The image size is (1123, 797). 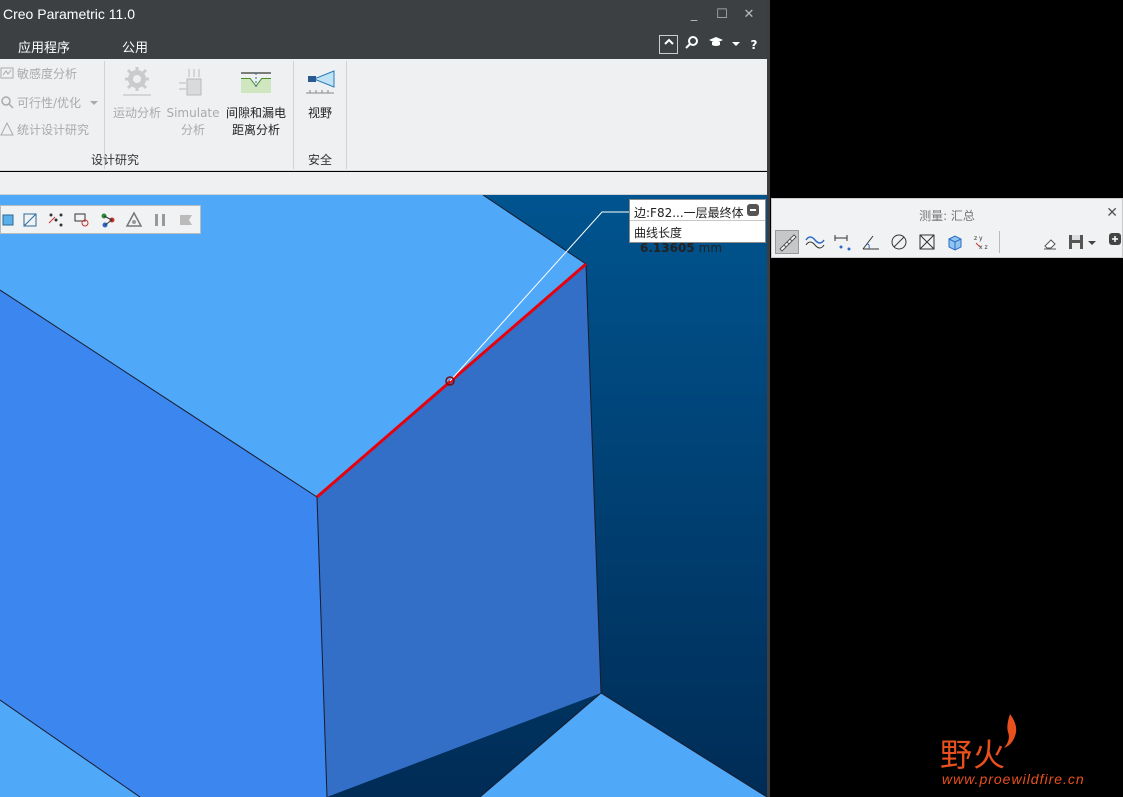 I want to click on view-button: 视野, so click(x=320, y=93).